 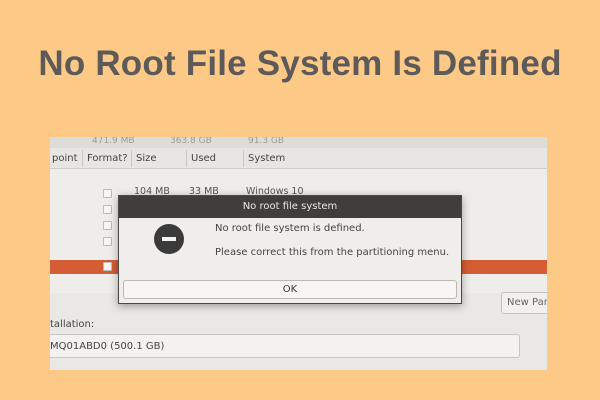 What do you see at coordinates (65, 158) in the screenshot?
I see `column-mount-point: point` at bounding box center [65, 158].